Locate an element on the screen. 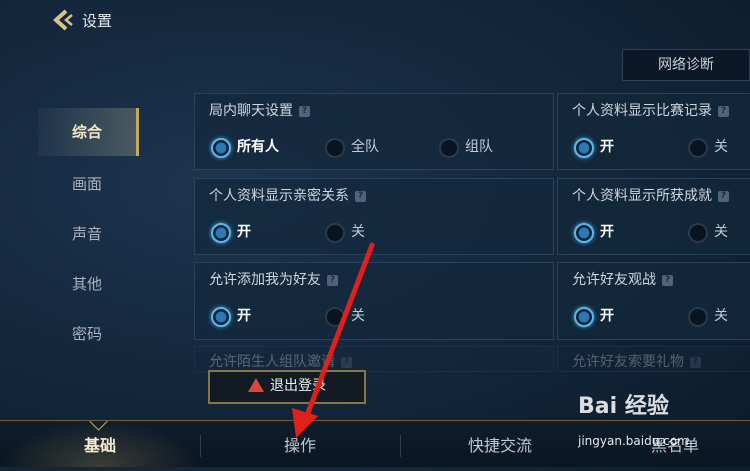 The width and height of the screenshot is (750, 471). gift-request-title-text: 允许好友索要礼物 is located at coordinates (628, 362).